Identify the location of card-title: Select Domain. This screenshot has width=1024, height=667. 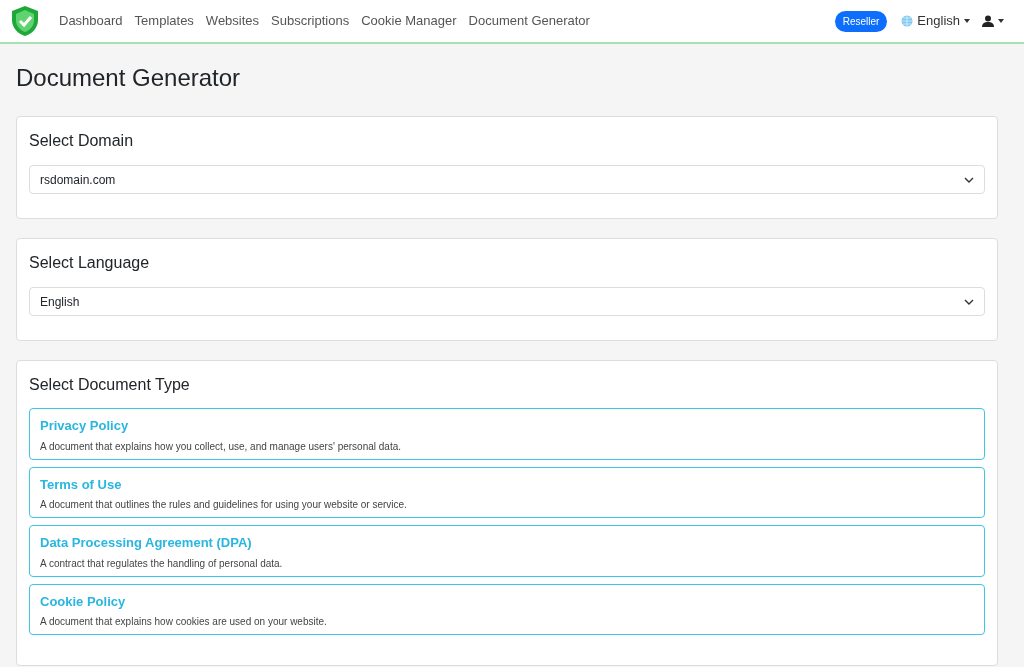
(82, 141).